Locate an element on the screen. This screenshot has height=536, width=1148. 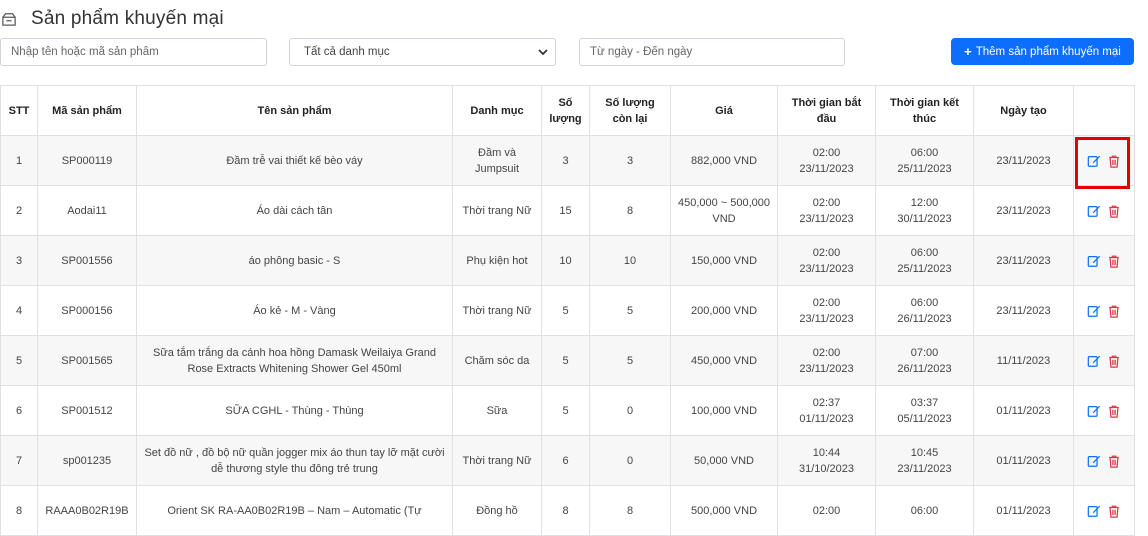
col-category: Danh mục is located at coordinates (497, 110).